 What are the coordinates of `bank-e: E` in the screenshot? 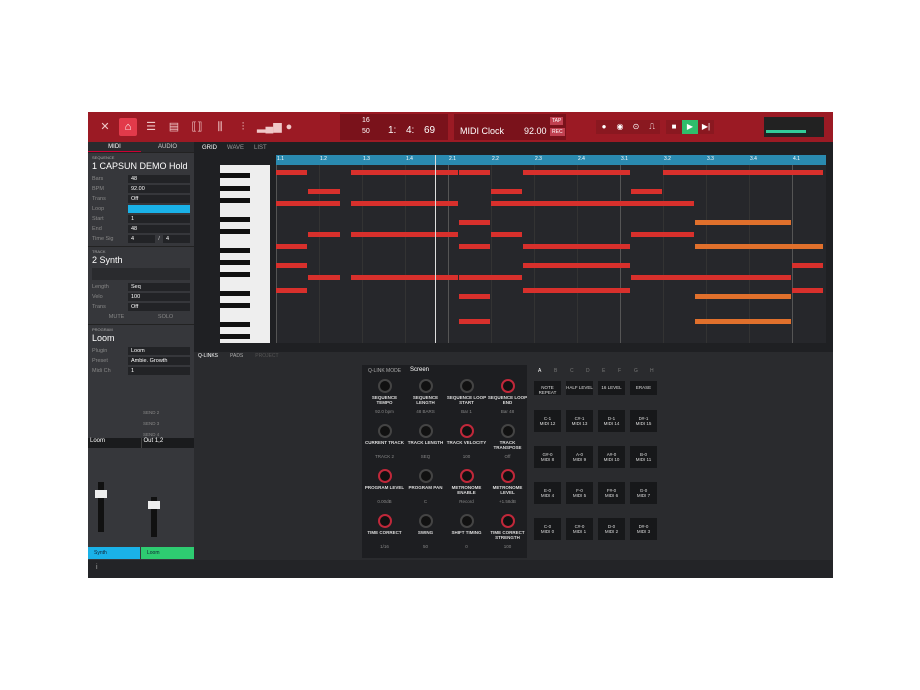 It's located at (603, 371).